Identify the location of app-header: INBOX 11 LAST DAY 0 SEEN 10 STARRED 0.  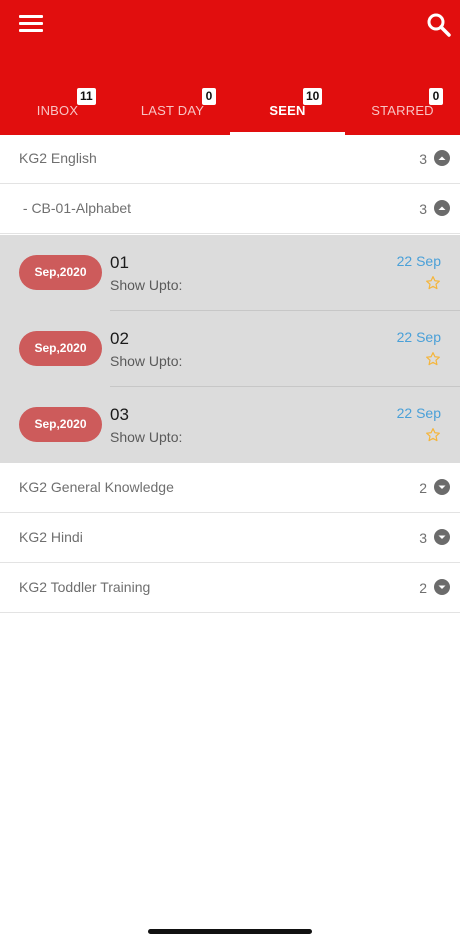
(230, 67).